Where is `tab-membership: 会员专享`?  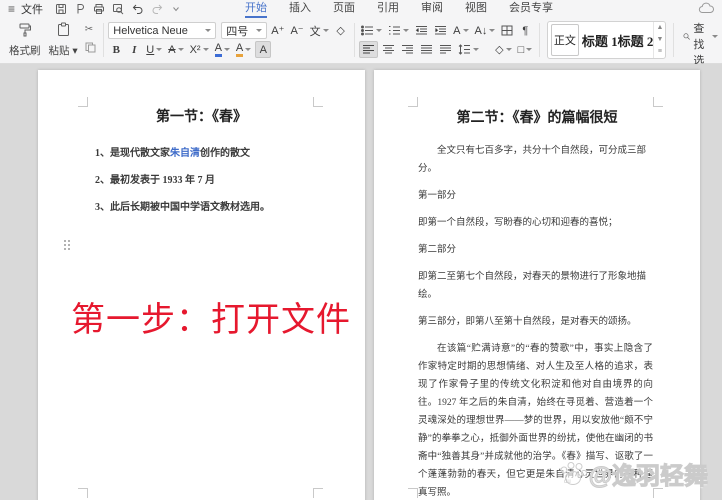
tab-membership: 会员专享 is located at coordinates (531, 9).